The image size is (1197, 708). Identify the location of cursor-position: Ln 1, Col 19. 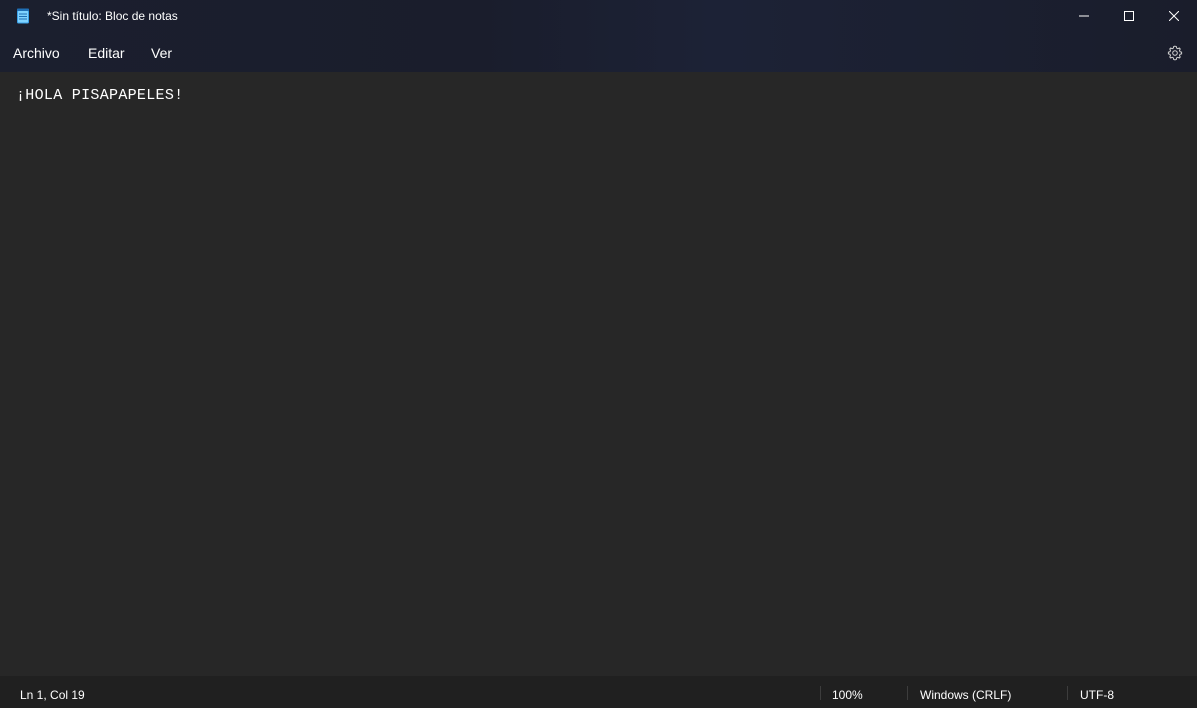
(52, 695).